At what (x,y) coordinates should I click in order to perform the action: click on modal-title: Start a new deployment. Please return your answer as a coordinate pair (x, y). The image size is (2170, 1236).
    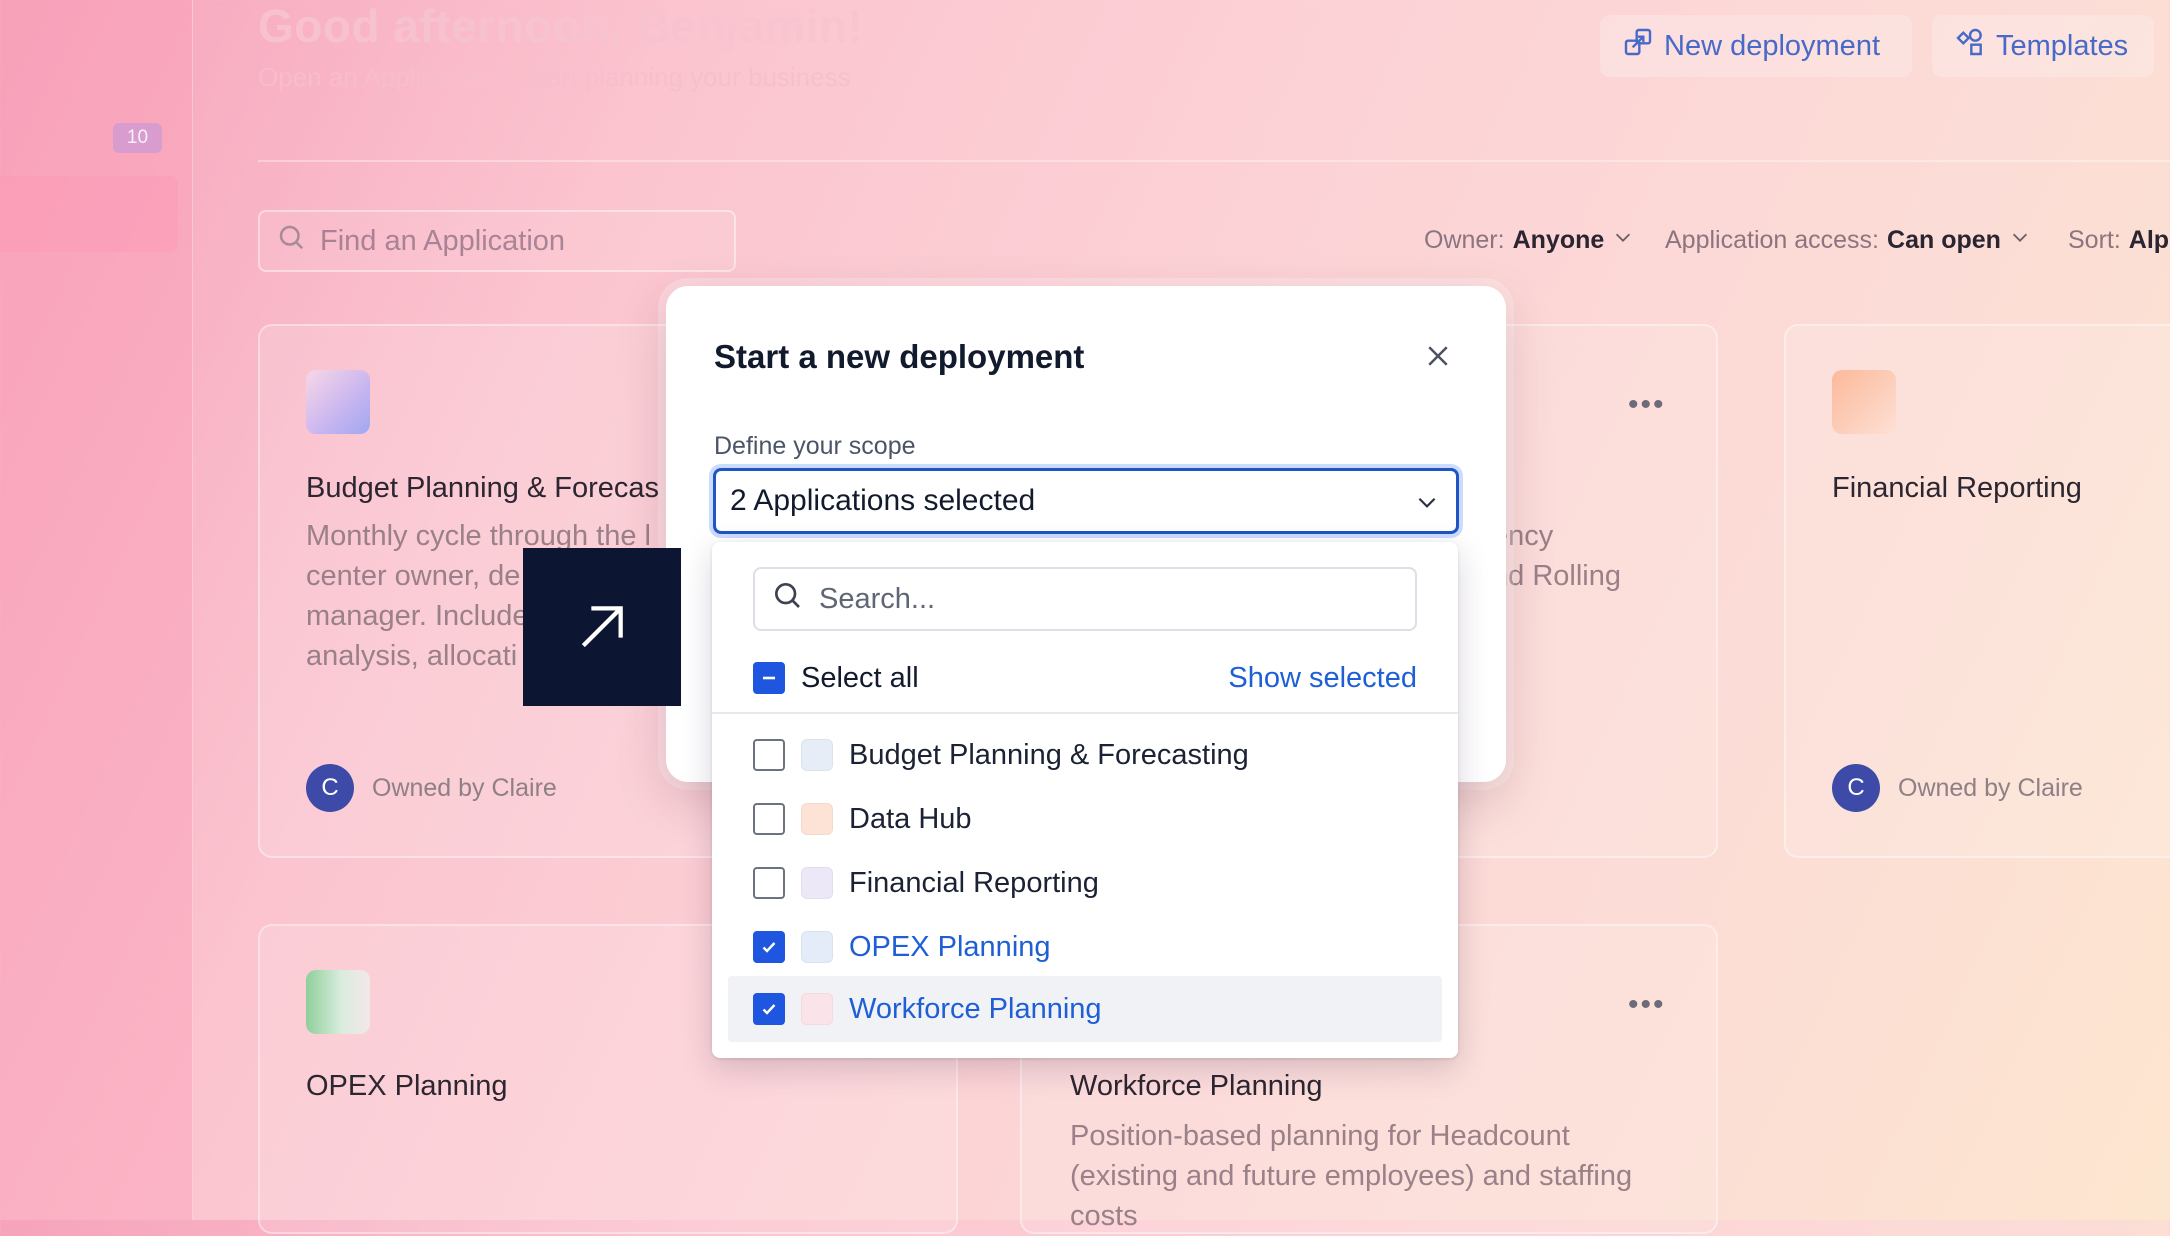
    Looking at the image, I should click on (899, 356).